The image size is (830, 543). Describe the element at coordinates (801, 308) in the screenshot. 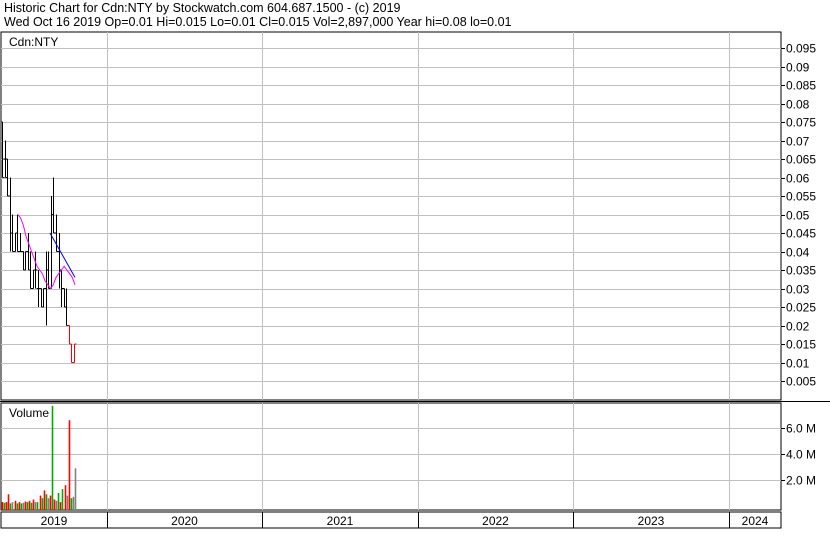

I see `price-tick-label: 0.025` at that location.